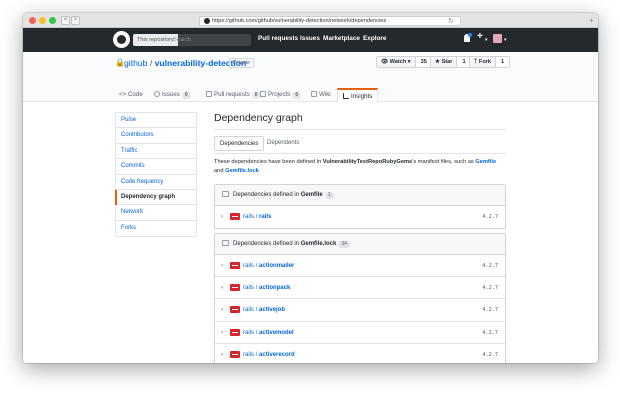 The height and width of the screenshot is (394, 620). I want to click on github-logo-icon, so click(121, 39).